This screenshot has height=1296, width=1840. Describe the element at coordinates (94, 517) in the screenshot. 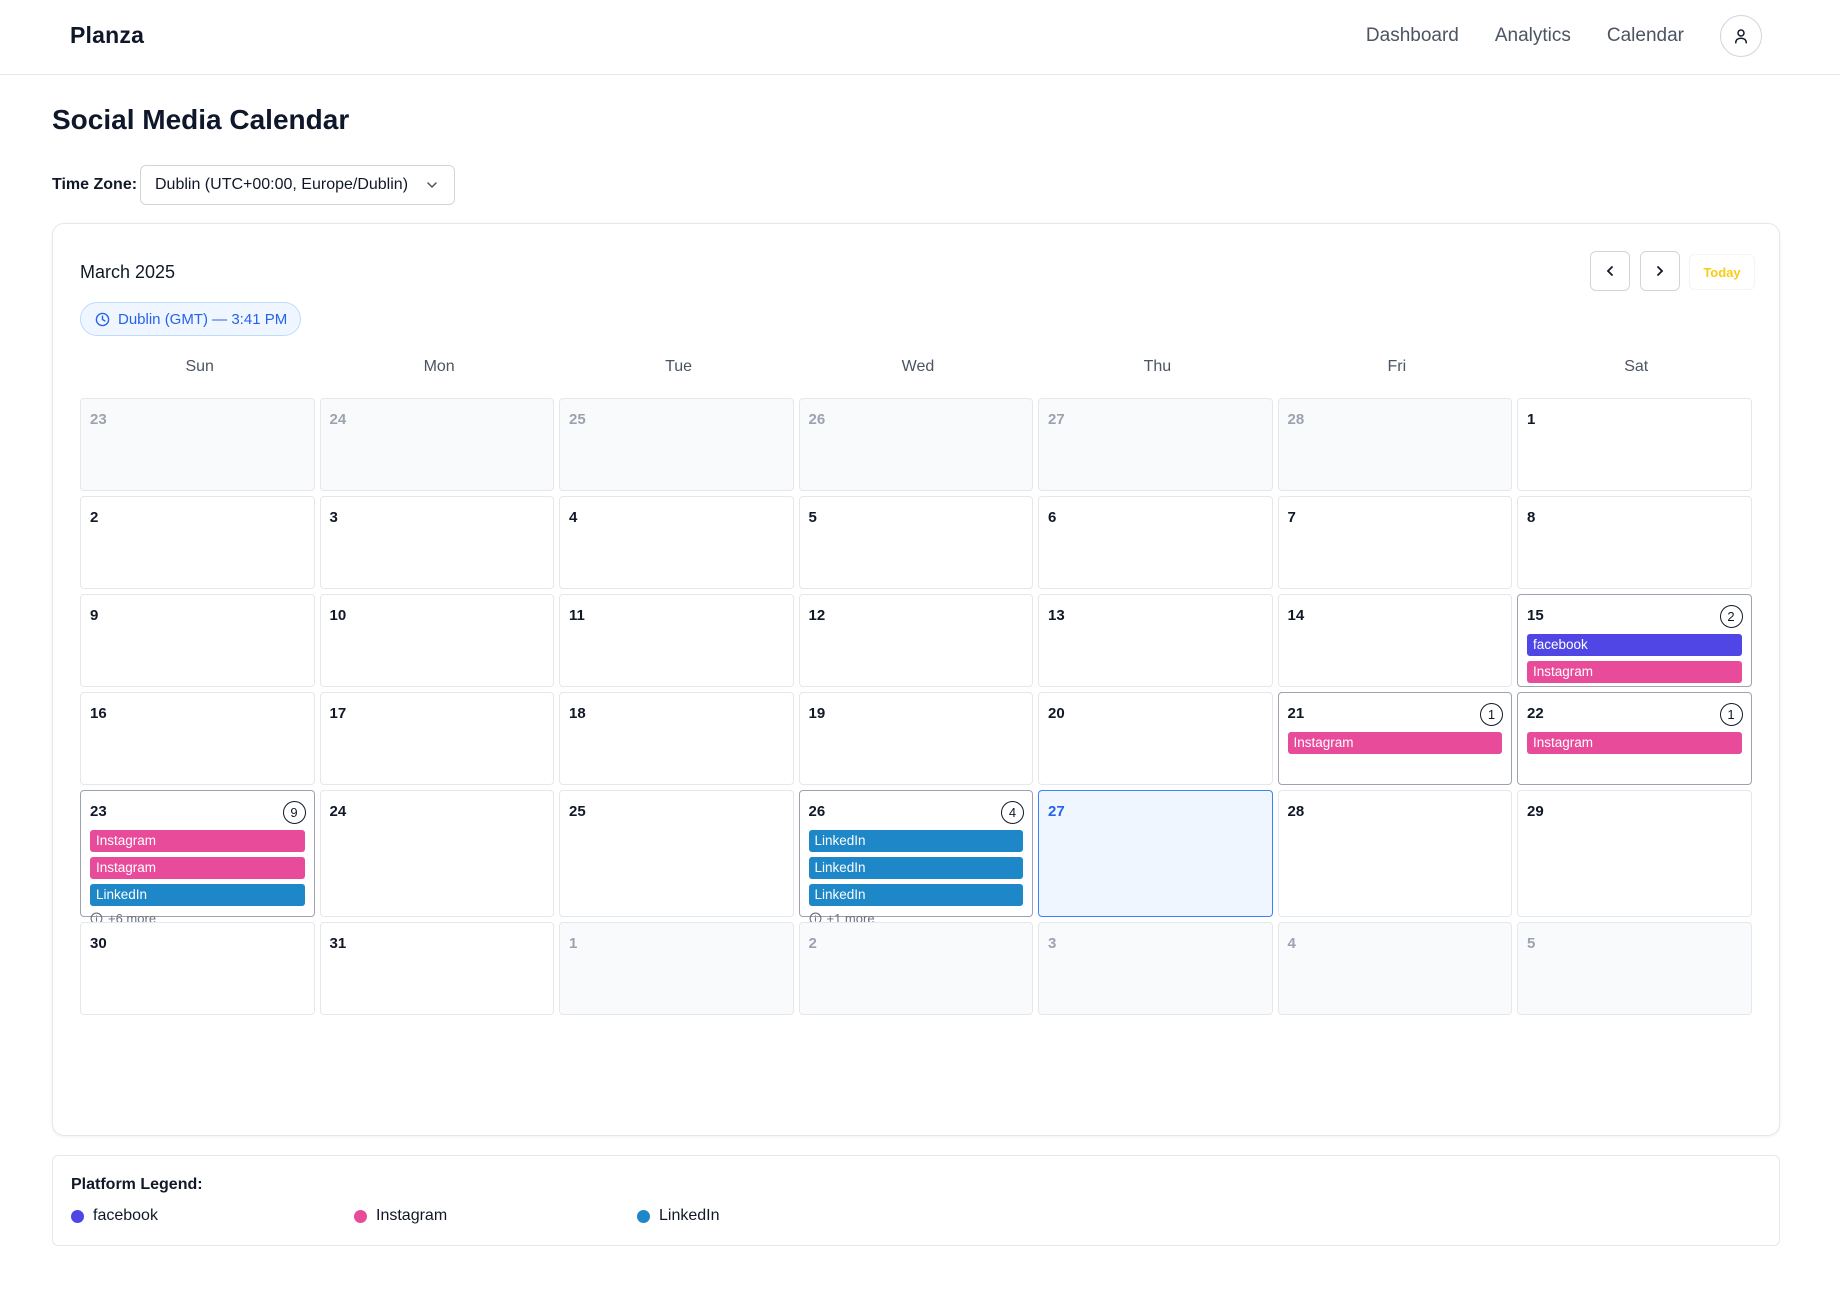

I see `day-number: 2` at that location.